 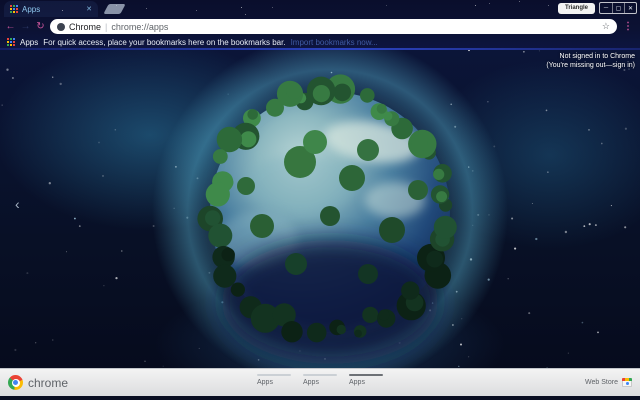 What do you see at coordinates (14, 9) in the screenshot?
I see `apps-grid-favicon-icon` at bounding box center [14, 9].